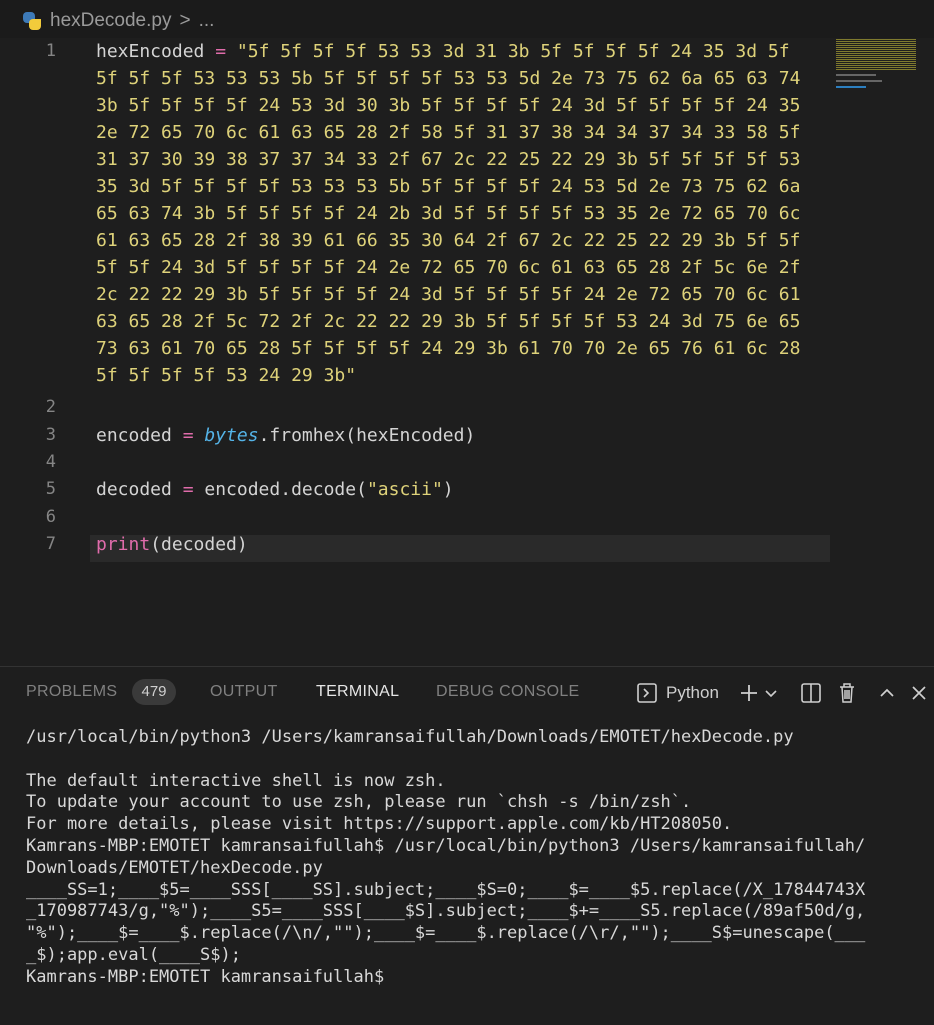 The width and height of the screenshot is (934, 1025). Describe the element at coordinates (879, 68) in the screenshot. I see `minimap` at that location.